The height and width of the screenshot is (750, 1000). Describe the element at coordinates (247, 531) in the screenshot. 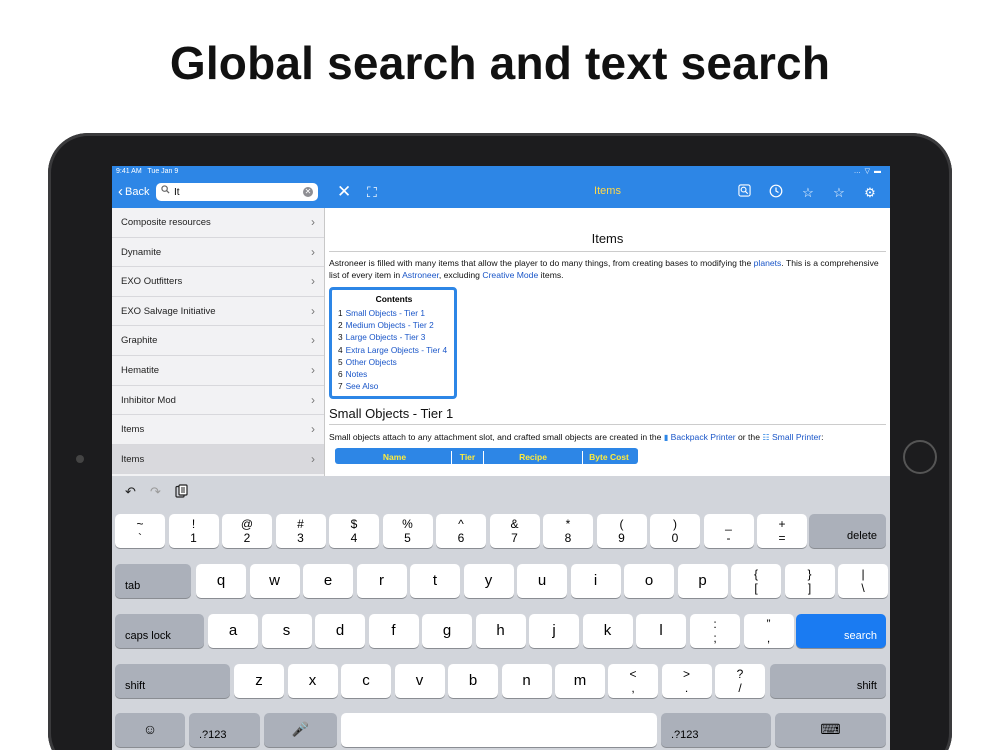

I see `key-num-2: @2` at that location.